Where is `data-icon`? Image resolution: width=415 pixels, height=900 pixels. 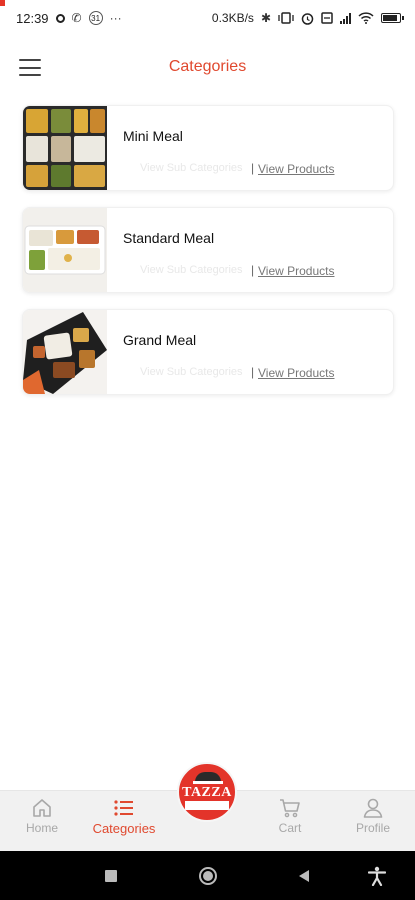
data-icon is located at coordinates (327, 18).